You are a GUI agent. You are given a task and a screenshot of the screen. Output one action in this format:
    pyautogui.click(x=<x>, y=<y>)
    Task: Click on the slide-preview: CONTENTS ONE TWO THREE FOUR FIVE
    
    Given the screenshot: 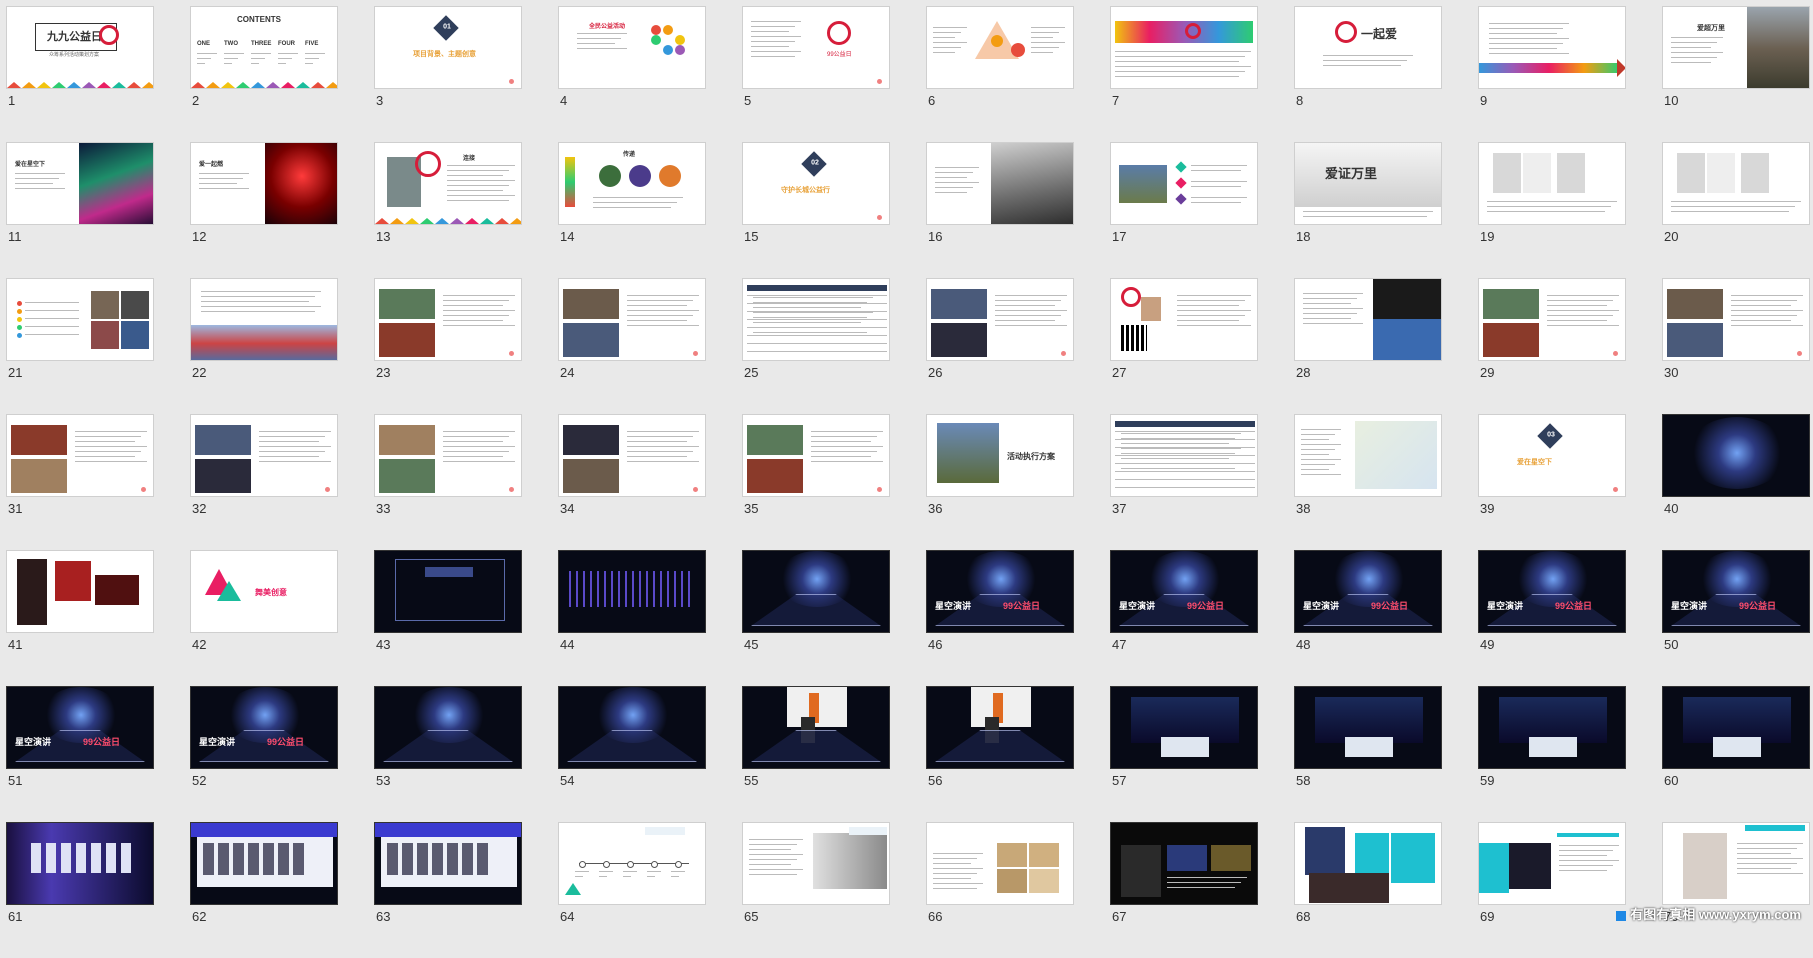 What is the action you would take?
    pyautogui.click(x=264, y=47)
    